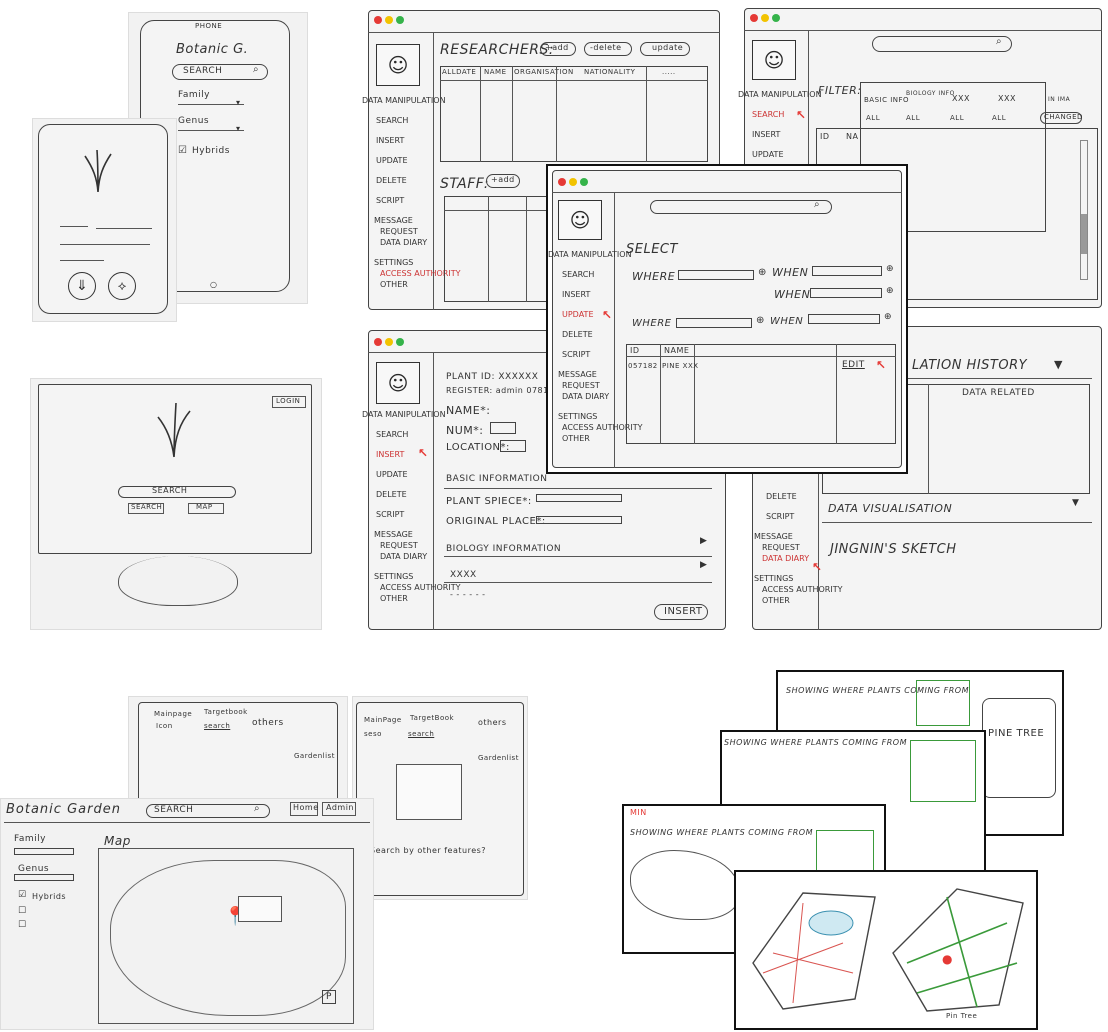 This screenshot has width=1108, height=1032. What do you see at coordinates (847, 271) in the screenshot?
I see `when-dropdown` at bounding box center [847, 271].